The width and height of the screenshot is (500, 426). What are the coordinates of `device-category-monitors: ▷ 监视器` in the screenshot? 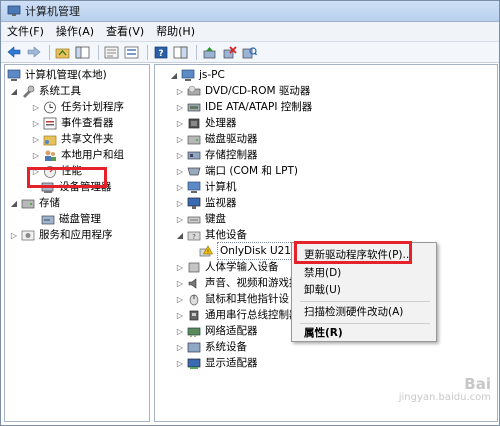 It's located at (206, 203).